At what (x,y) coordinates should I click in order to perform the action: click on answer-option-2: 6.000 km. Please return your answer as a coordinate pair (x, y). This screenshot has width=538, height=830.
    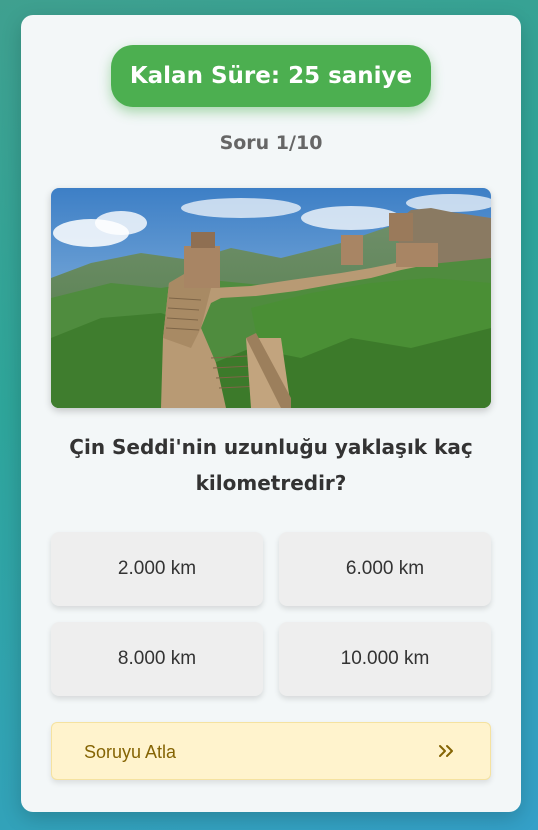
    Looking at the image, I should click on (385, 569).